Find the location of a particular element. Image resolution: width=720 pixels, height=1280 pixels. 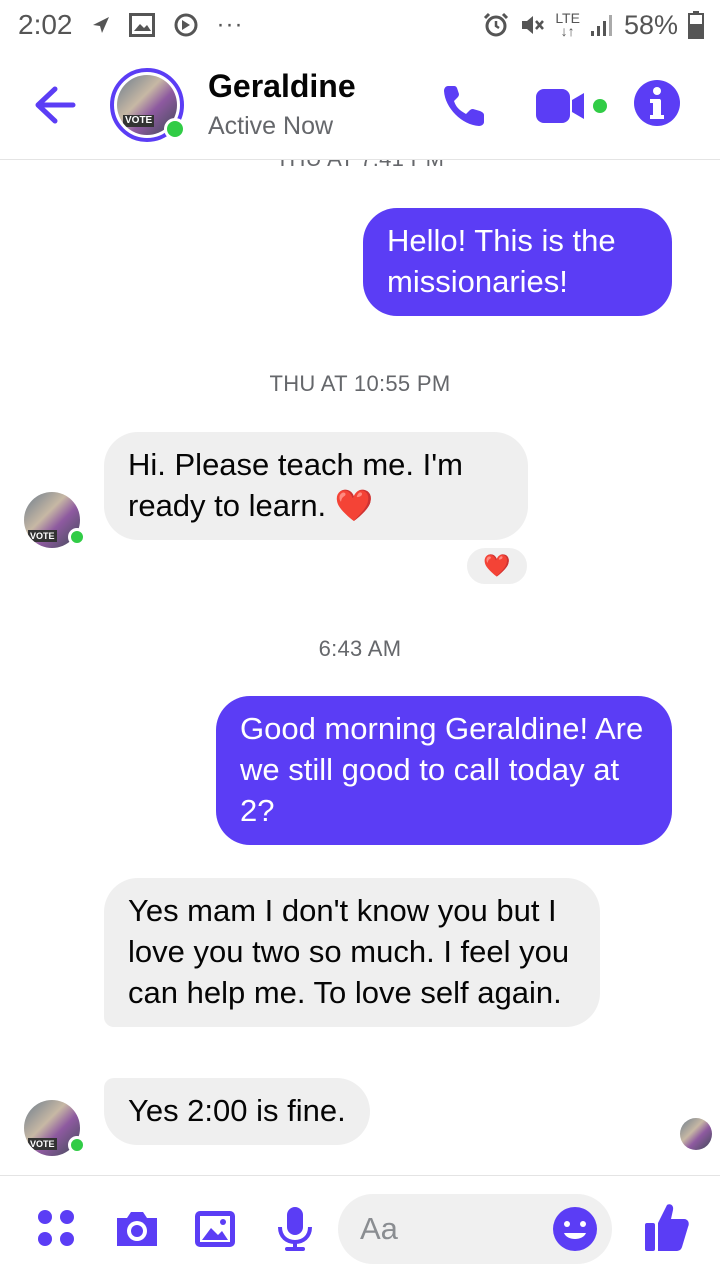

camera-icon is located at coordinates (137, 1229).